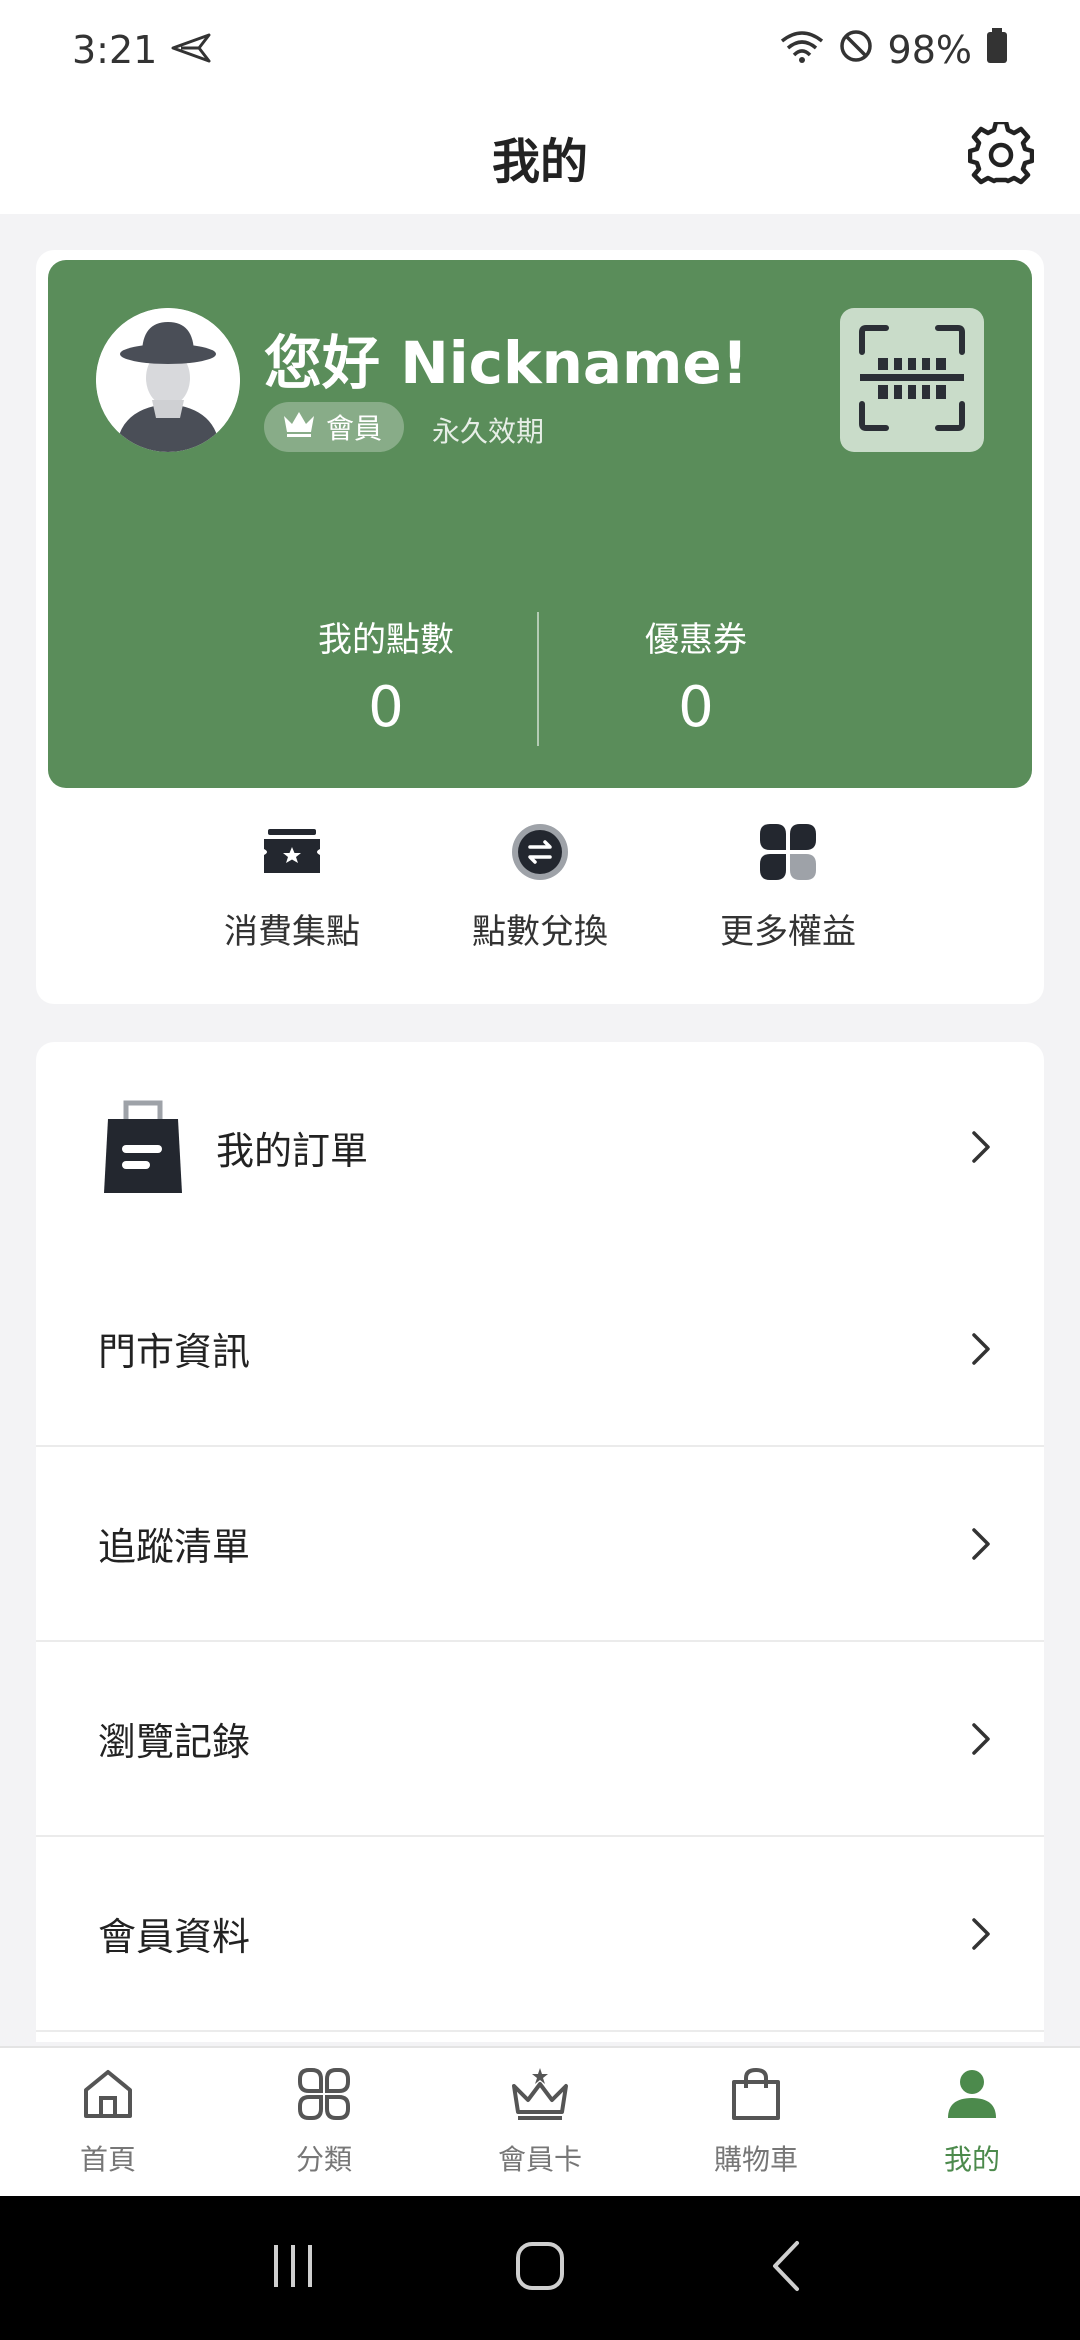  What do you see at coordinates (788, 852) in the screenshot?
I see `grid-benefits-icon` at bounding box center [788, 852].